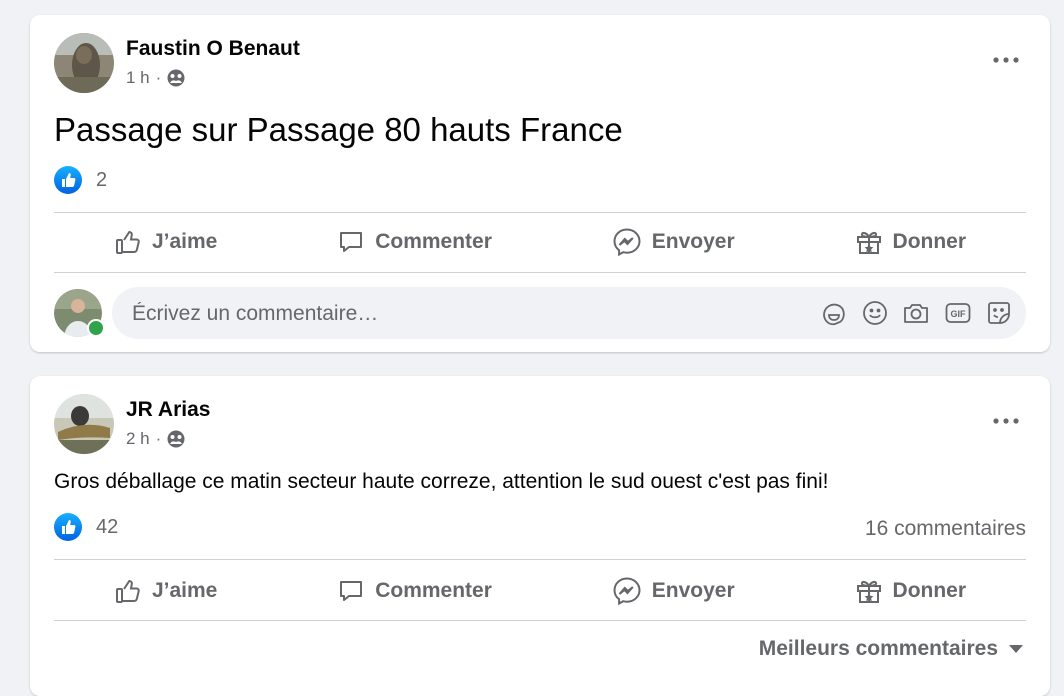 The height and width of the screenshot is (696, 1064). I want to click on comment-input, so click(452, 314).